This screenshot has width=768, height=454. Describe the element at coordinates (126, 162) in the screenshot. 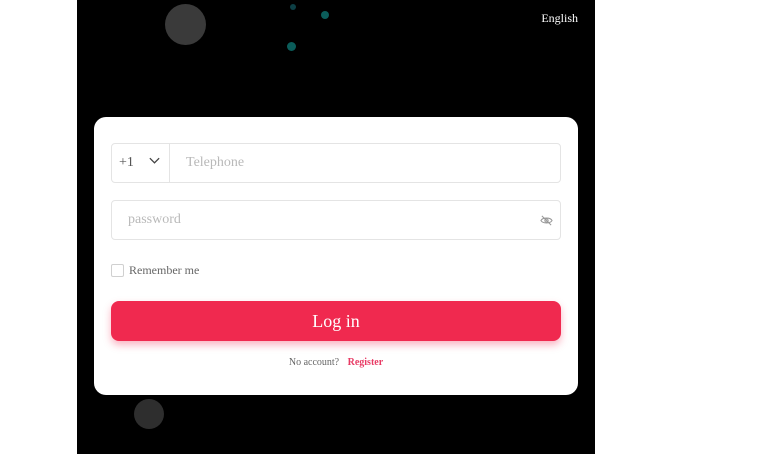

I see `country-code-value: +1` at that location.